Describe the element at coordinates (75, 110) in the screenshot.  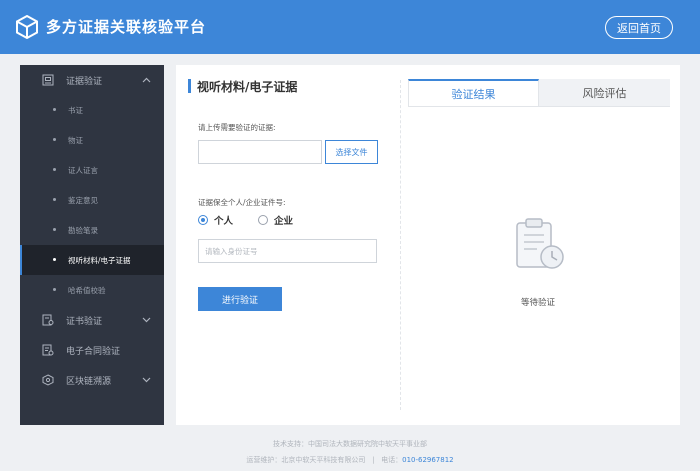
I see `sidebar-subitem-label: 书证` at that location.